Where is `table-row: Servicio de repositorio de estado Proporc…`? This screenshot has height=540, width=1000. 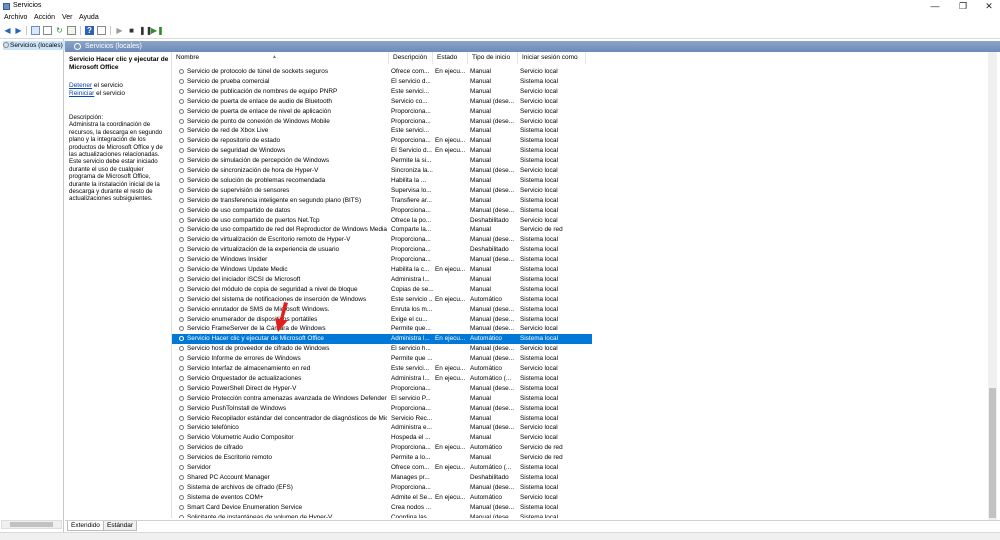
table-row: Servicio de repositorio de estado Proporc… is located at coordinates (382, 141).